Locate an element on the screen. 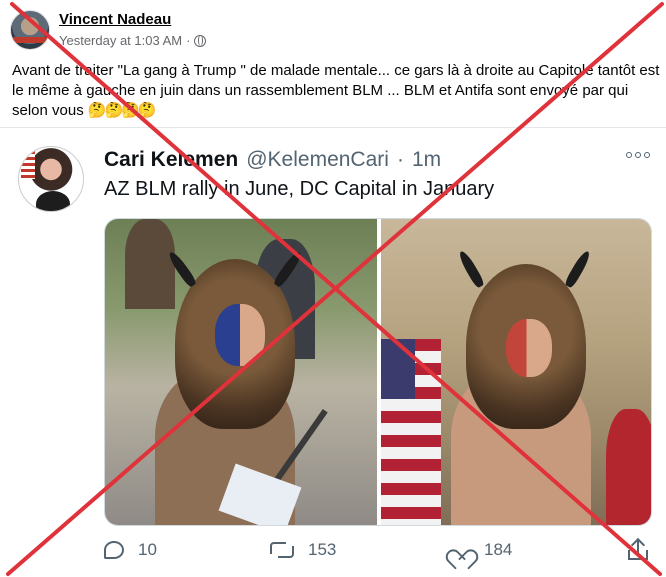 The width and height of the screenshot is (666, 577). tweet-author-row: Cari Kelemen @KelemenCari · 1m is located at coordinates (272, 160).